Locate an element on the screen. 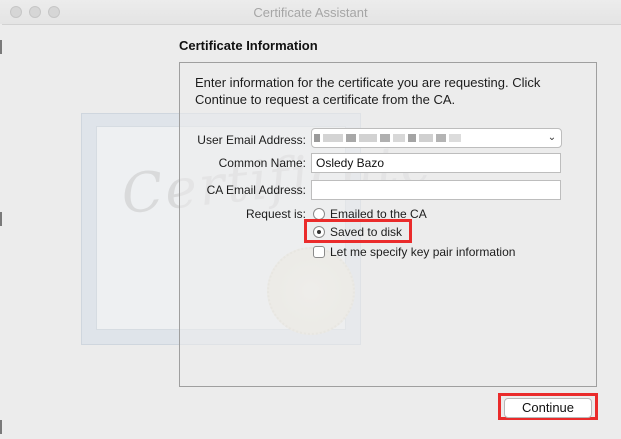 This screenshot has height=439, width=621. window-title: Certificate Assistant is located at coordinates (310, 12).